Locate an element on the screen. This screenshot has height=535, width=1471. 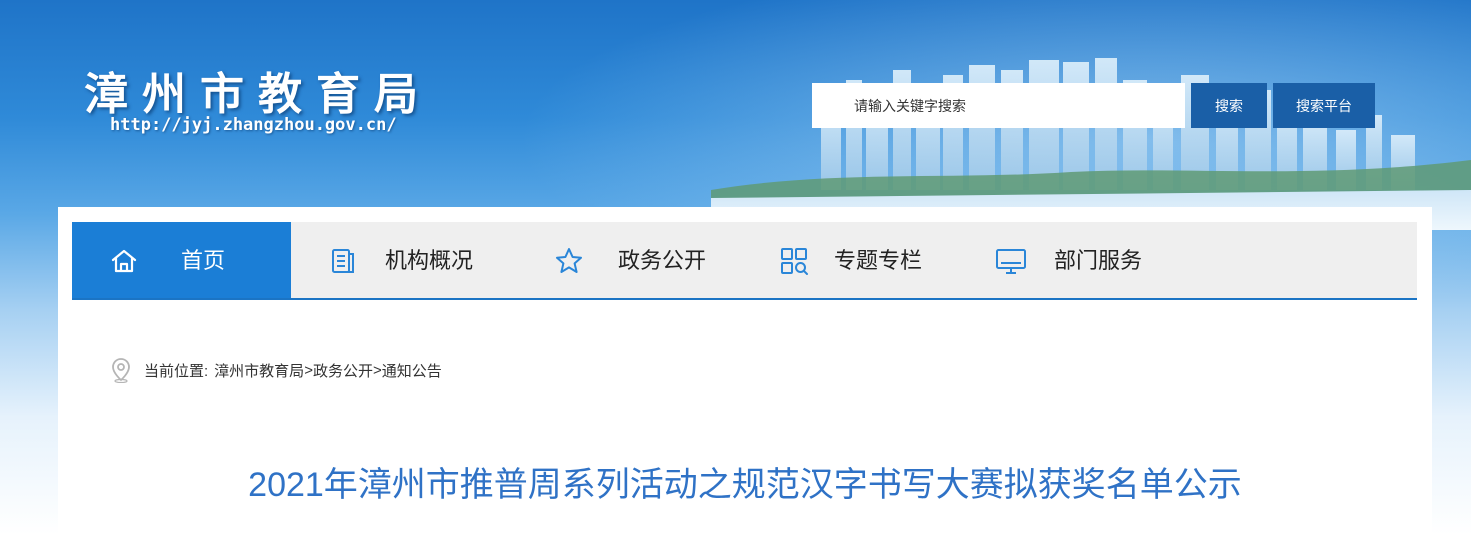
document-list-icon is located at coordinates (343, 261).